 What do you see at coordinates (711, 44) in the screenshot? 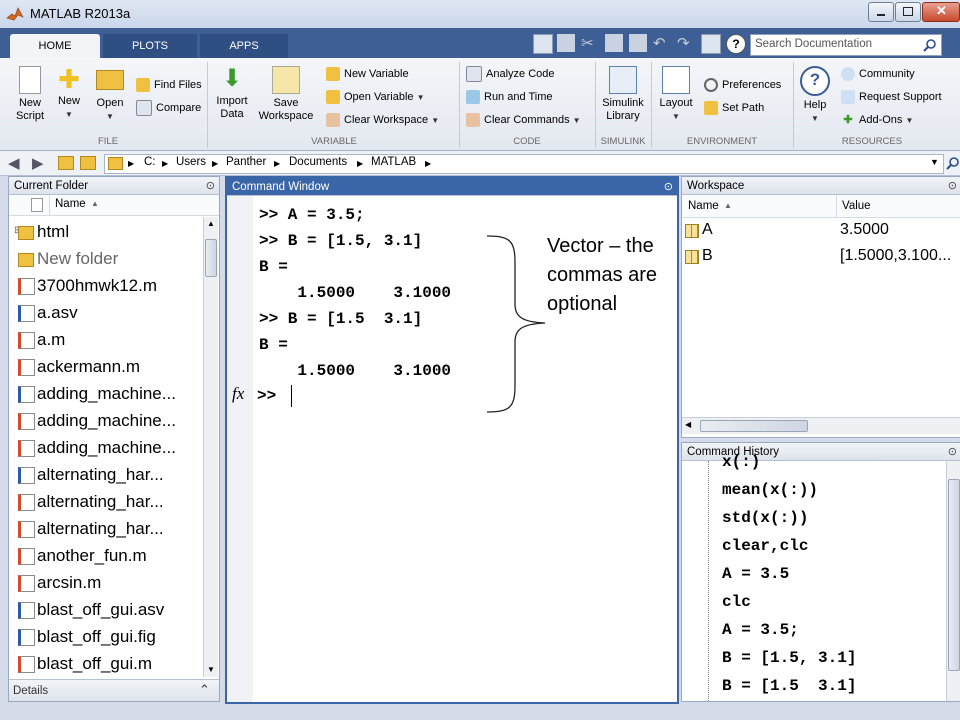
I see `switch-windows-icon` at bounding box center [711, 44].